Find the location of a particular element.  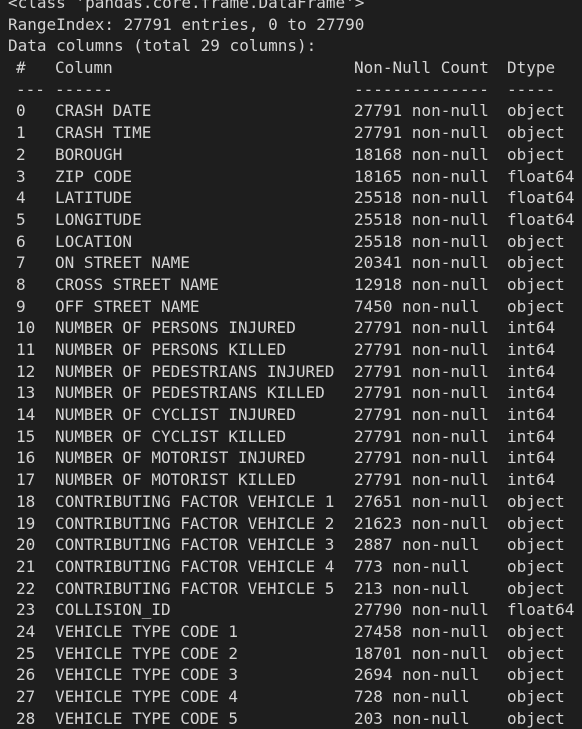

row-index: 16 is located at coordinates (26, 458).